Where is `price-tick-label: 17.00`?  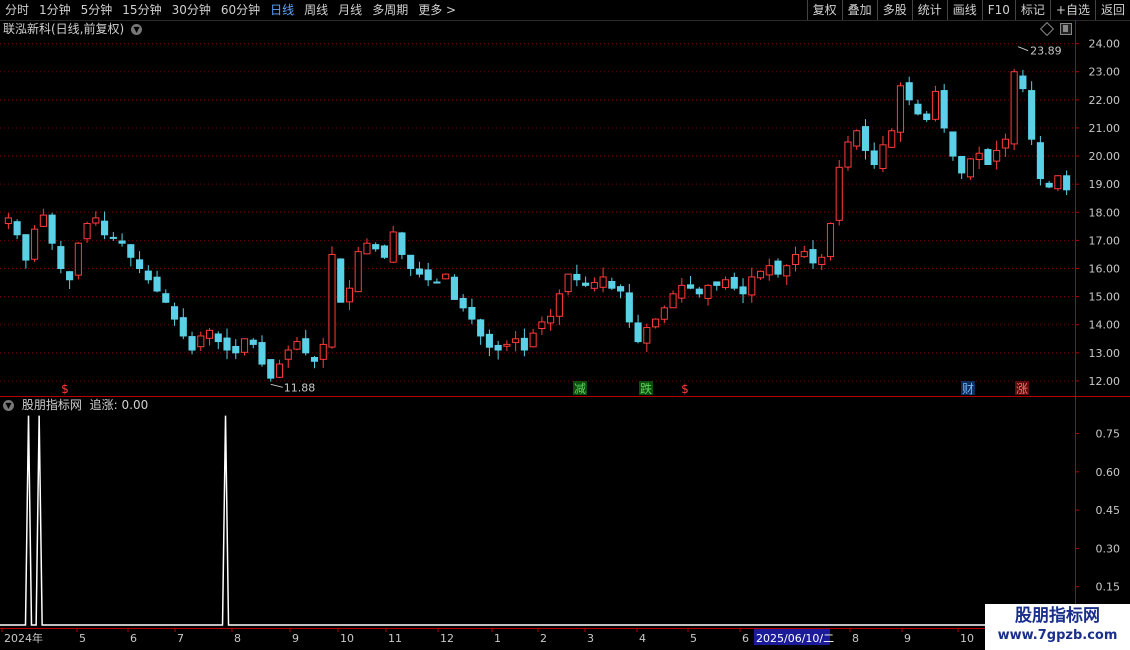 price-tick-label: 17.00 is located at coordinates (1105, 240).